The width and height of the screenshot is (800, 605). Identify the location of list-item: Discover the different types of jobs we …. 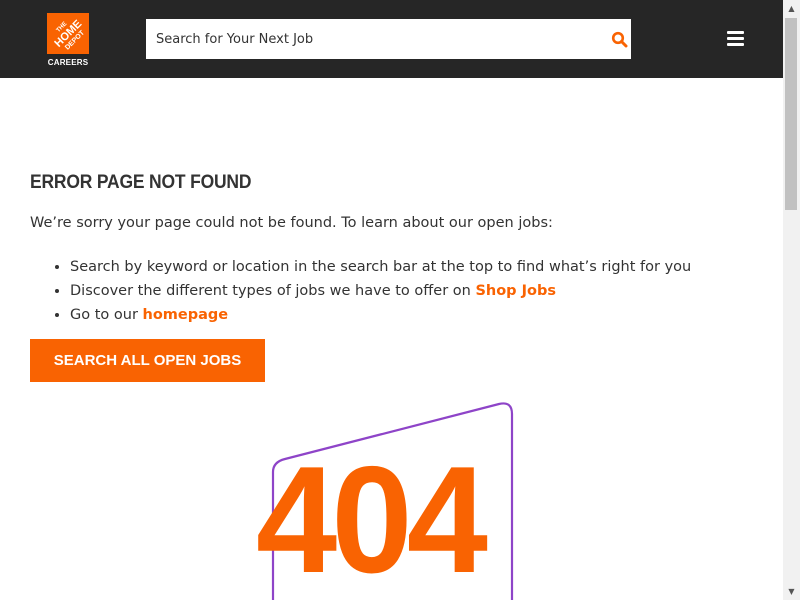
(380, 293).